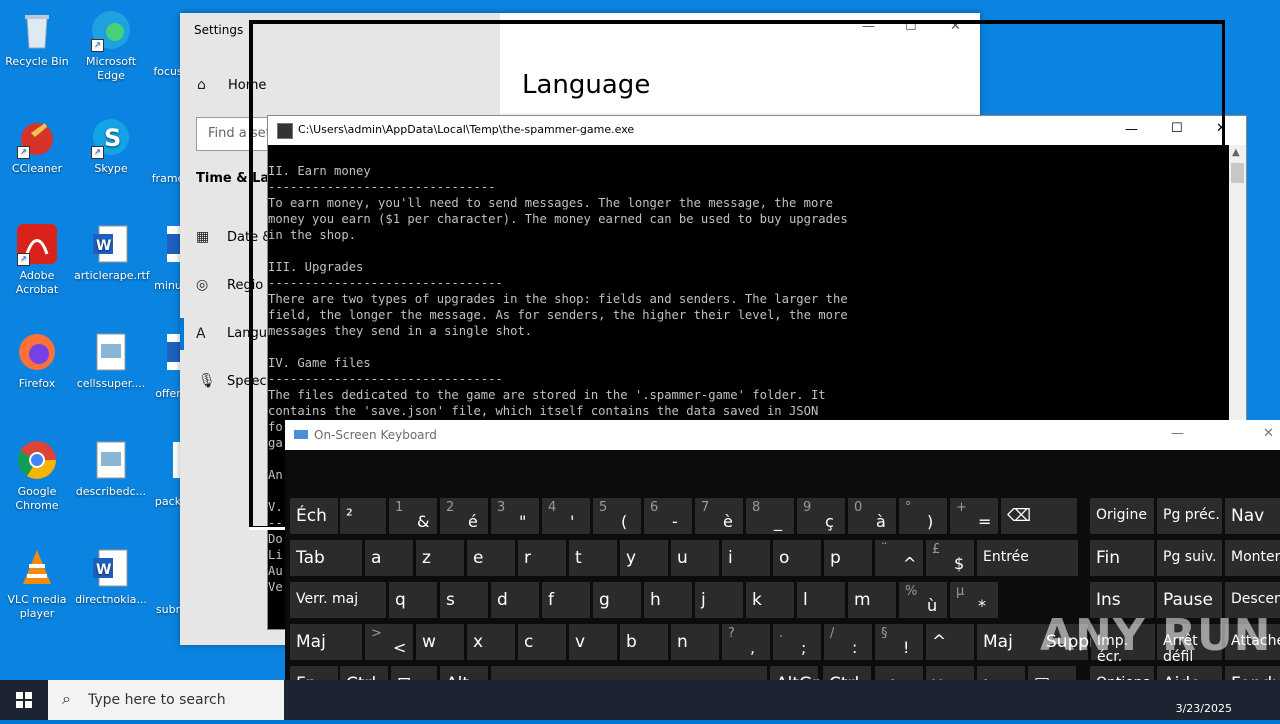 The height and width of the screenshot is (724, 1280). What do you see at coordinates (440, 642) in the screenshot?
I see `osk-key: w` at bounding box center [440, 642].